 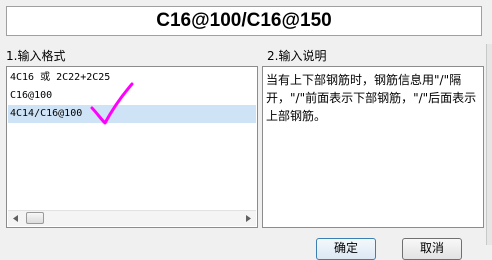 I want to click on side-scrollbar, so click(x=489, y=144).